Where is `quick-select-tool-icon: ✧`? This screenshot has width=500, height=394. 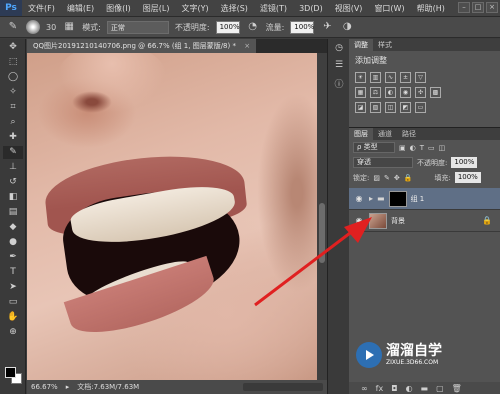
quick-select-tool-icon: ✧ is located at coordinates (13, 92).